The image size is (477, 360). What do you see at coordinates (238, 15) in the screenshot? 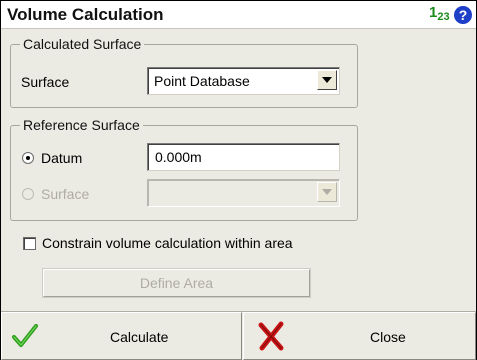
I see `title-bar: Volume Calculation 123 ?` at bounding box center [238, 15].